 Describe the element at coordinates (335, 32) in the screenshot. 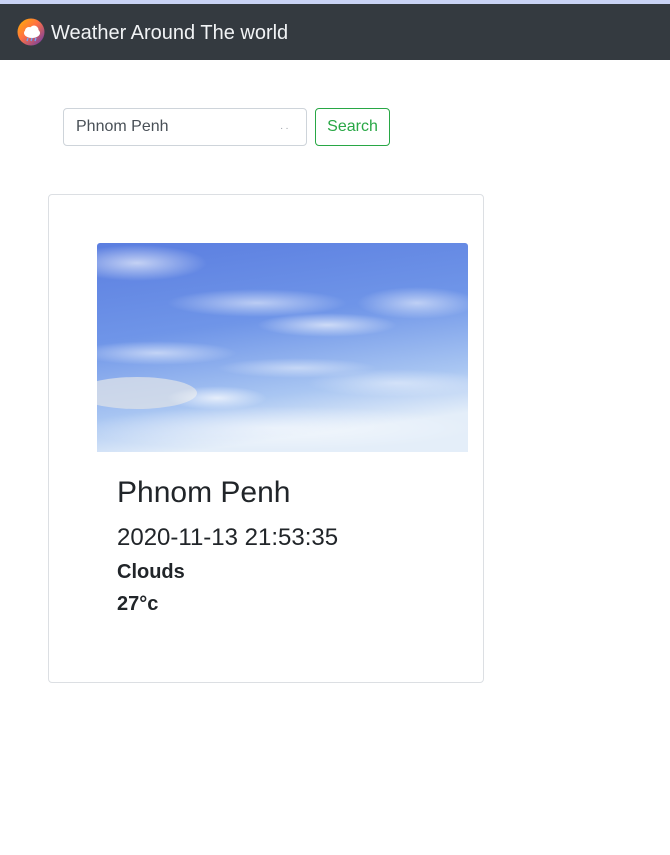

I see `navbar: Weather Around The world` at that location.